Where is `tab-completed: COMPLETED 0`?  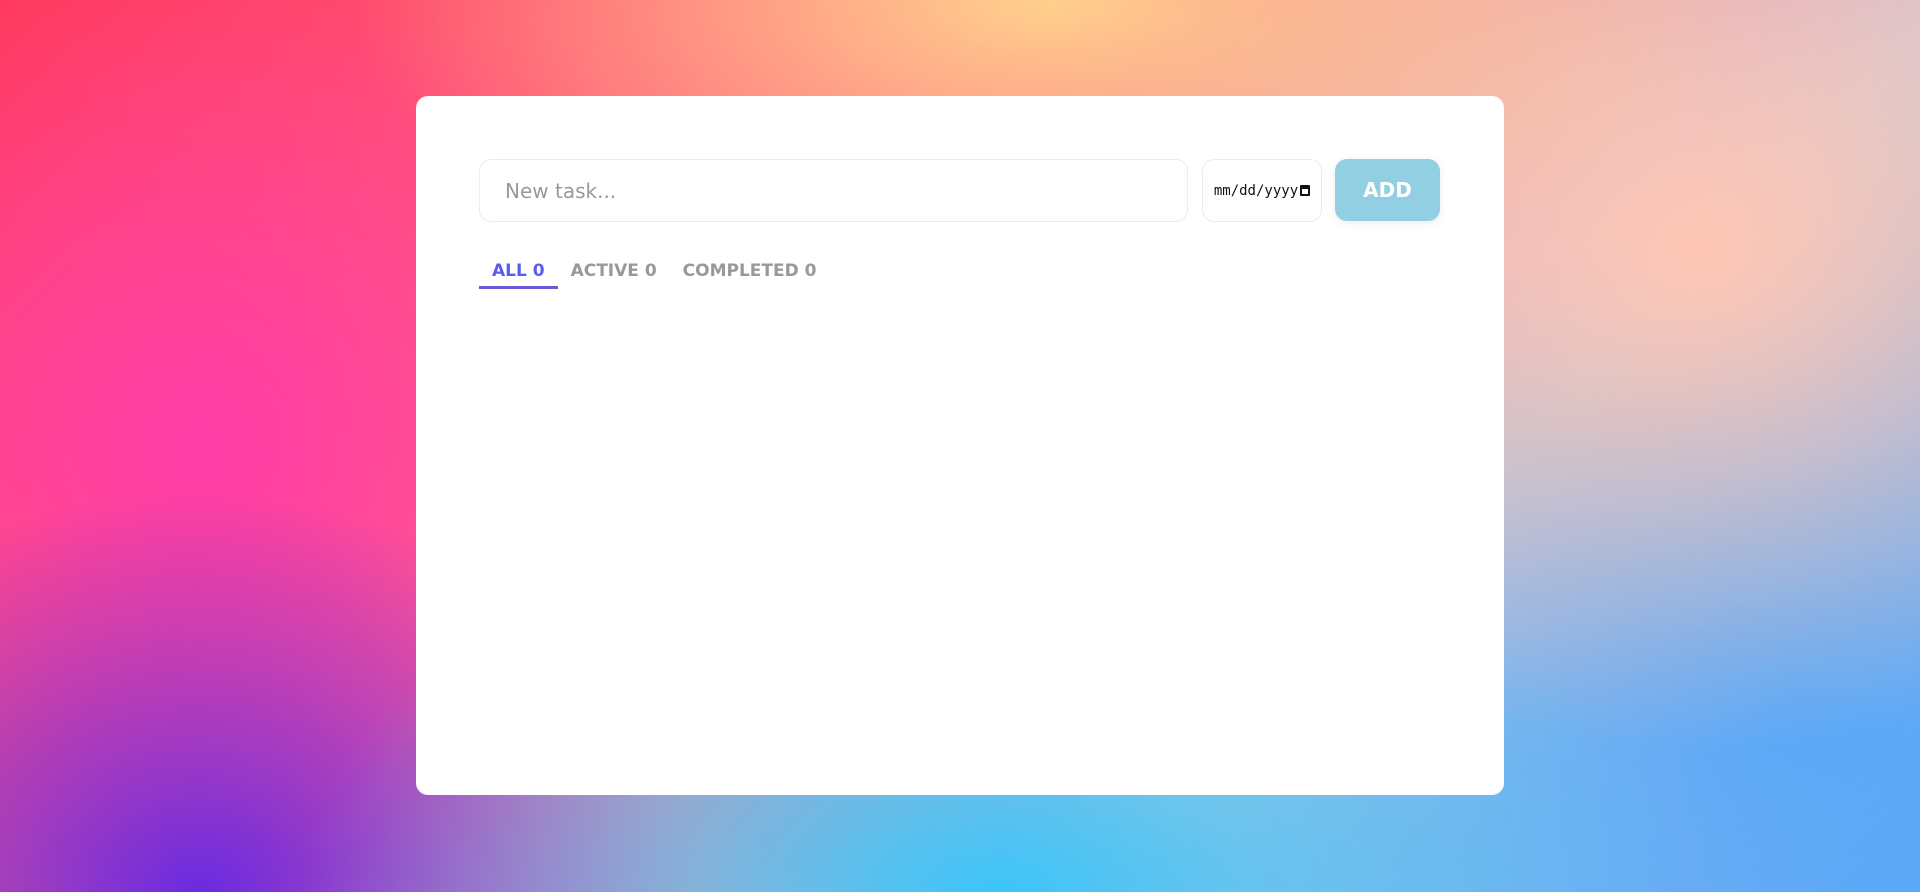
tab-completed: COMPLETED 0 is located at coordinates (750, 271).